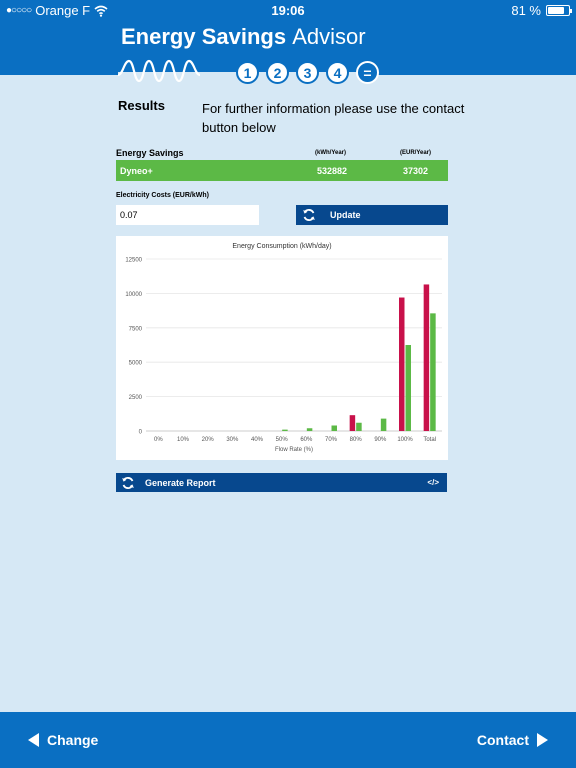  I want to click on x-tick-label: 60%, so click(306, 440).